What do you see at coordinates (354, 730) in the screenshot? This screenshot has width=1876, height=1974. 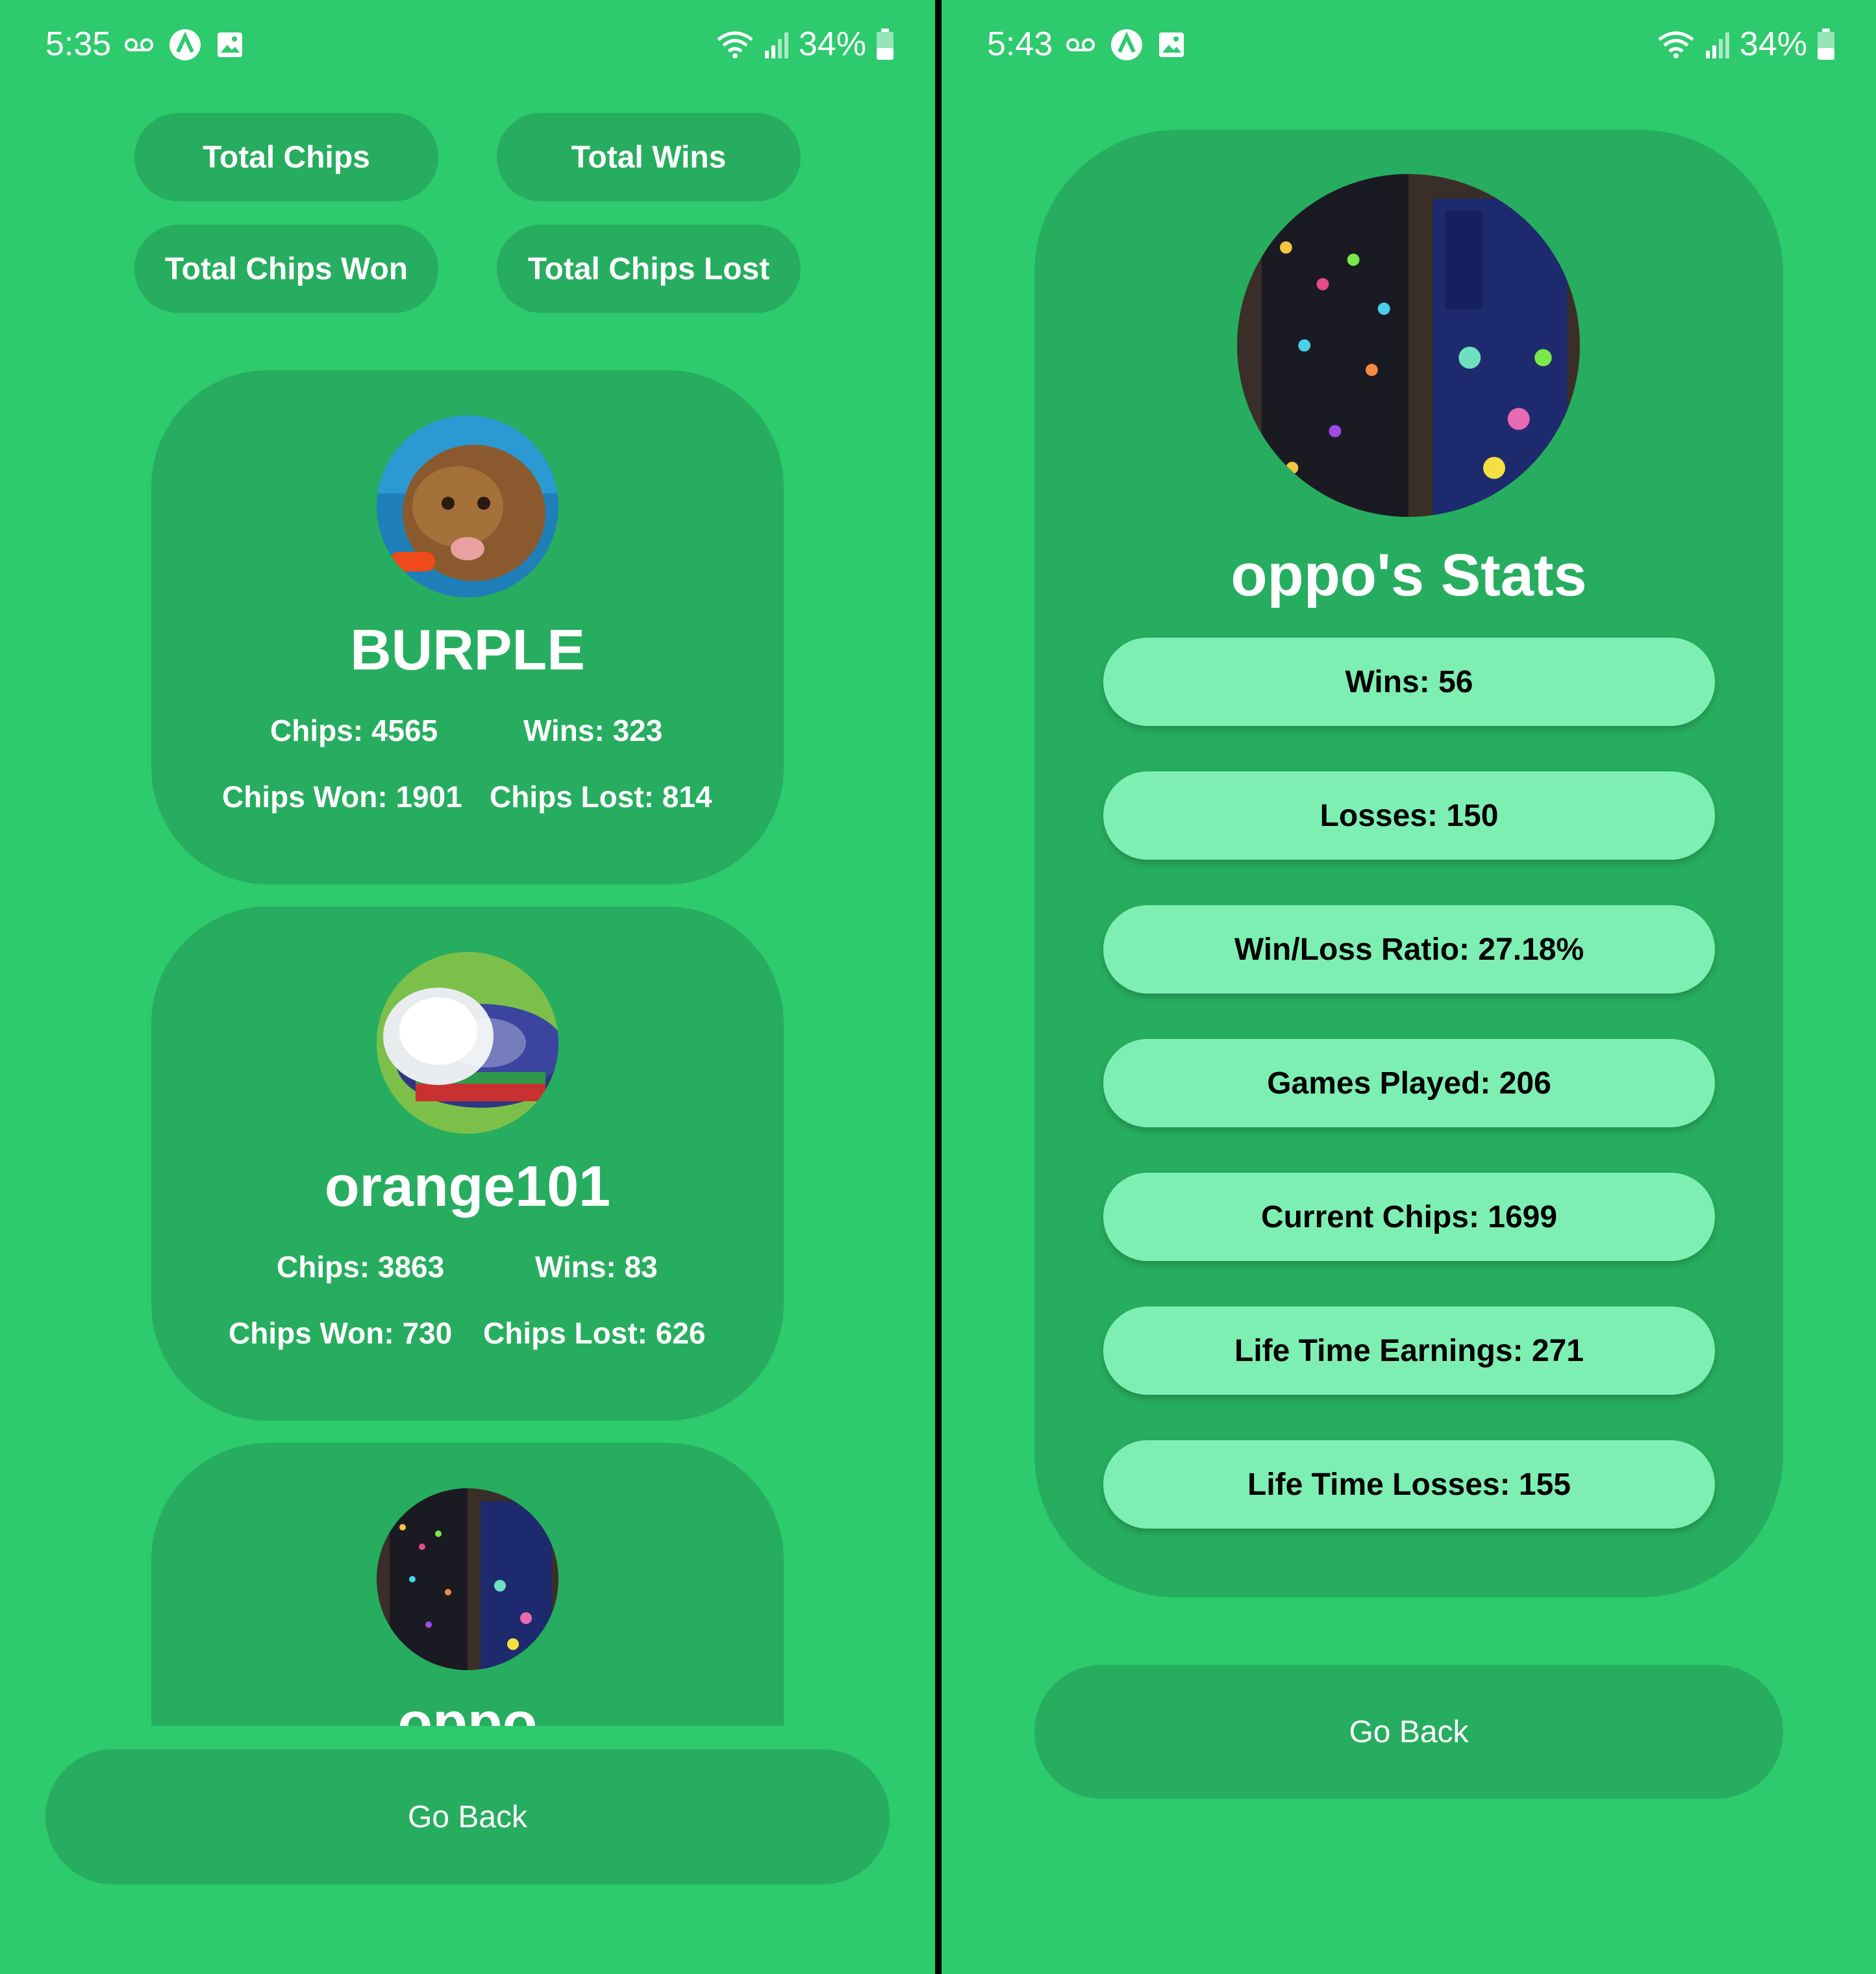 I see `player-chips: Chips: 4565` at bounding box center [354, 730].